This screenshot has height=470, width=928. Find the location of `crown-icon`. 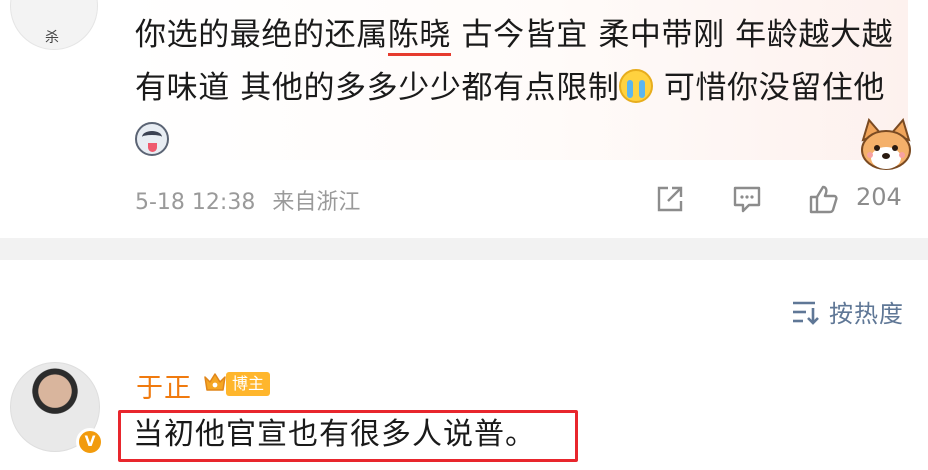

crown-icon is located at coordinates (215, 382).